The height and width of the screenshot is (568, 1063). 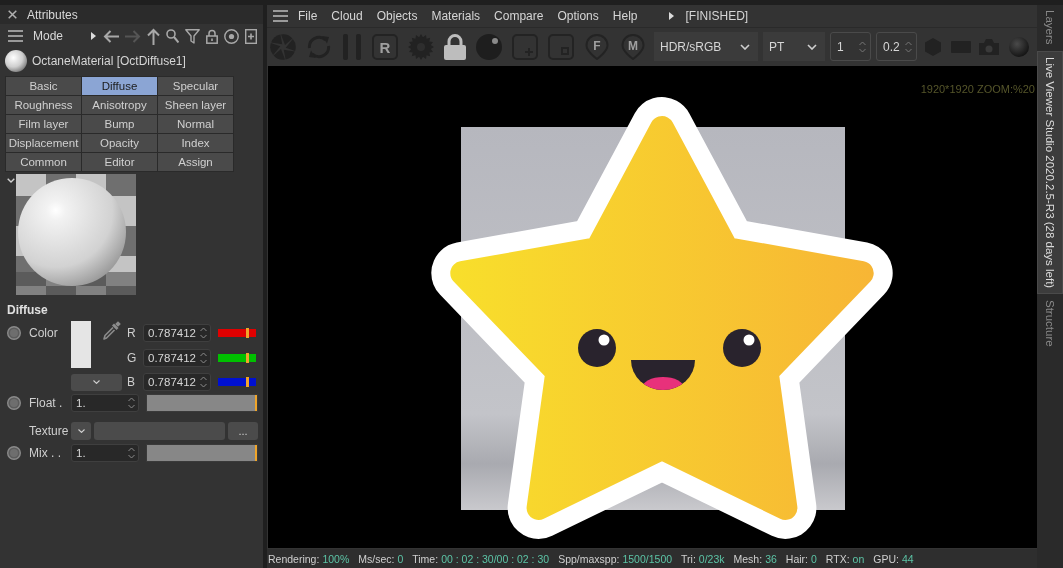 I want to click on tab: Sheen layer, so click(x=195, y=105).